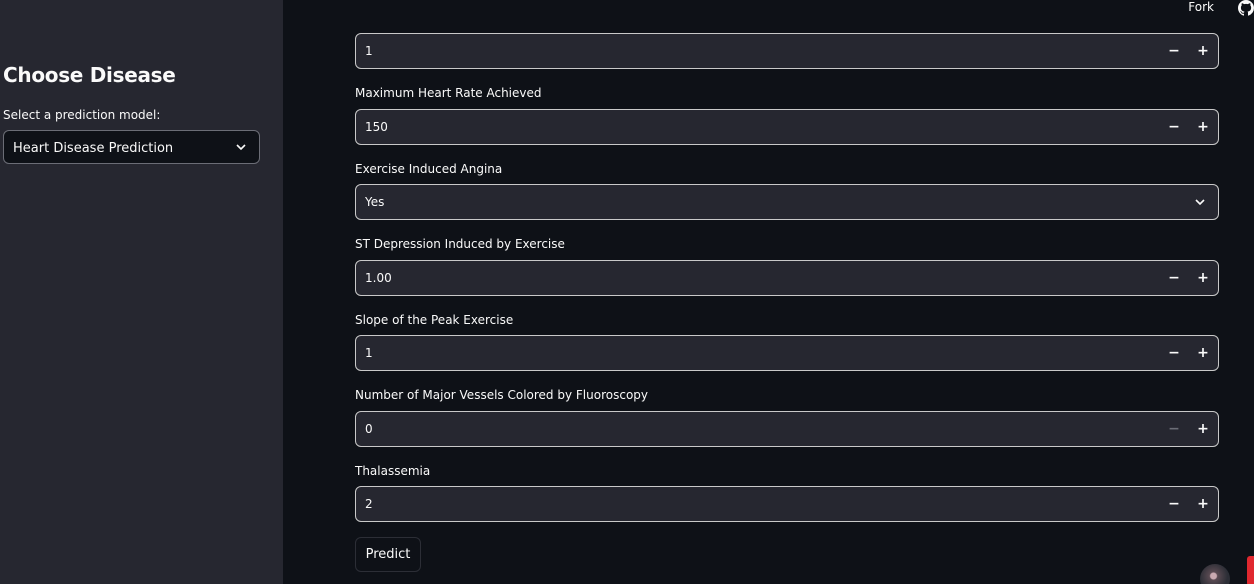  Describe the element at coordinates (787, 127) in the screenshot. I see `max-heart-rate-input: 150 − +` at that location.